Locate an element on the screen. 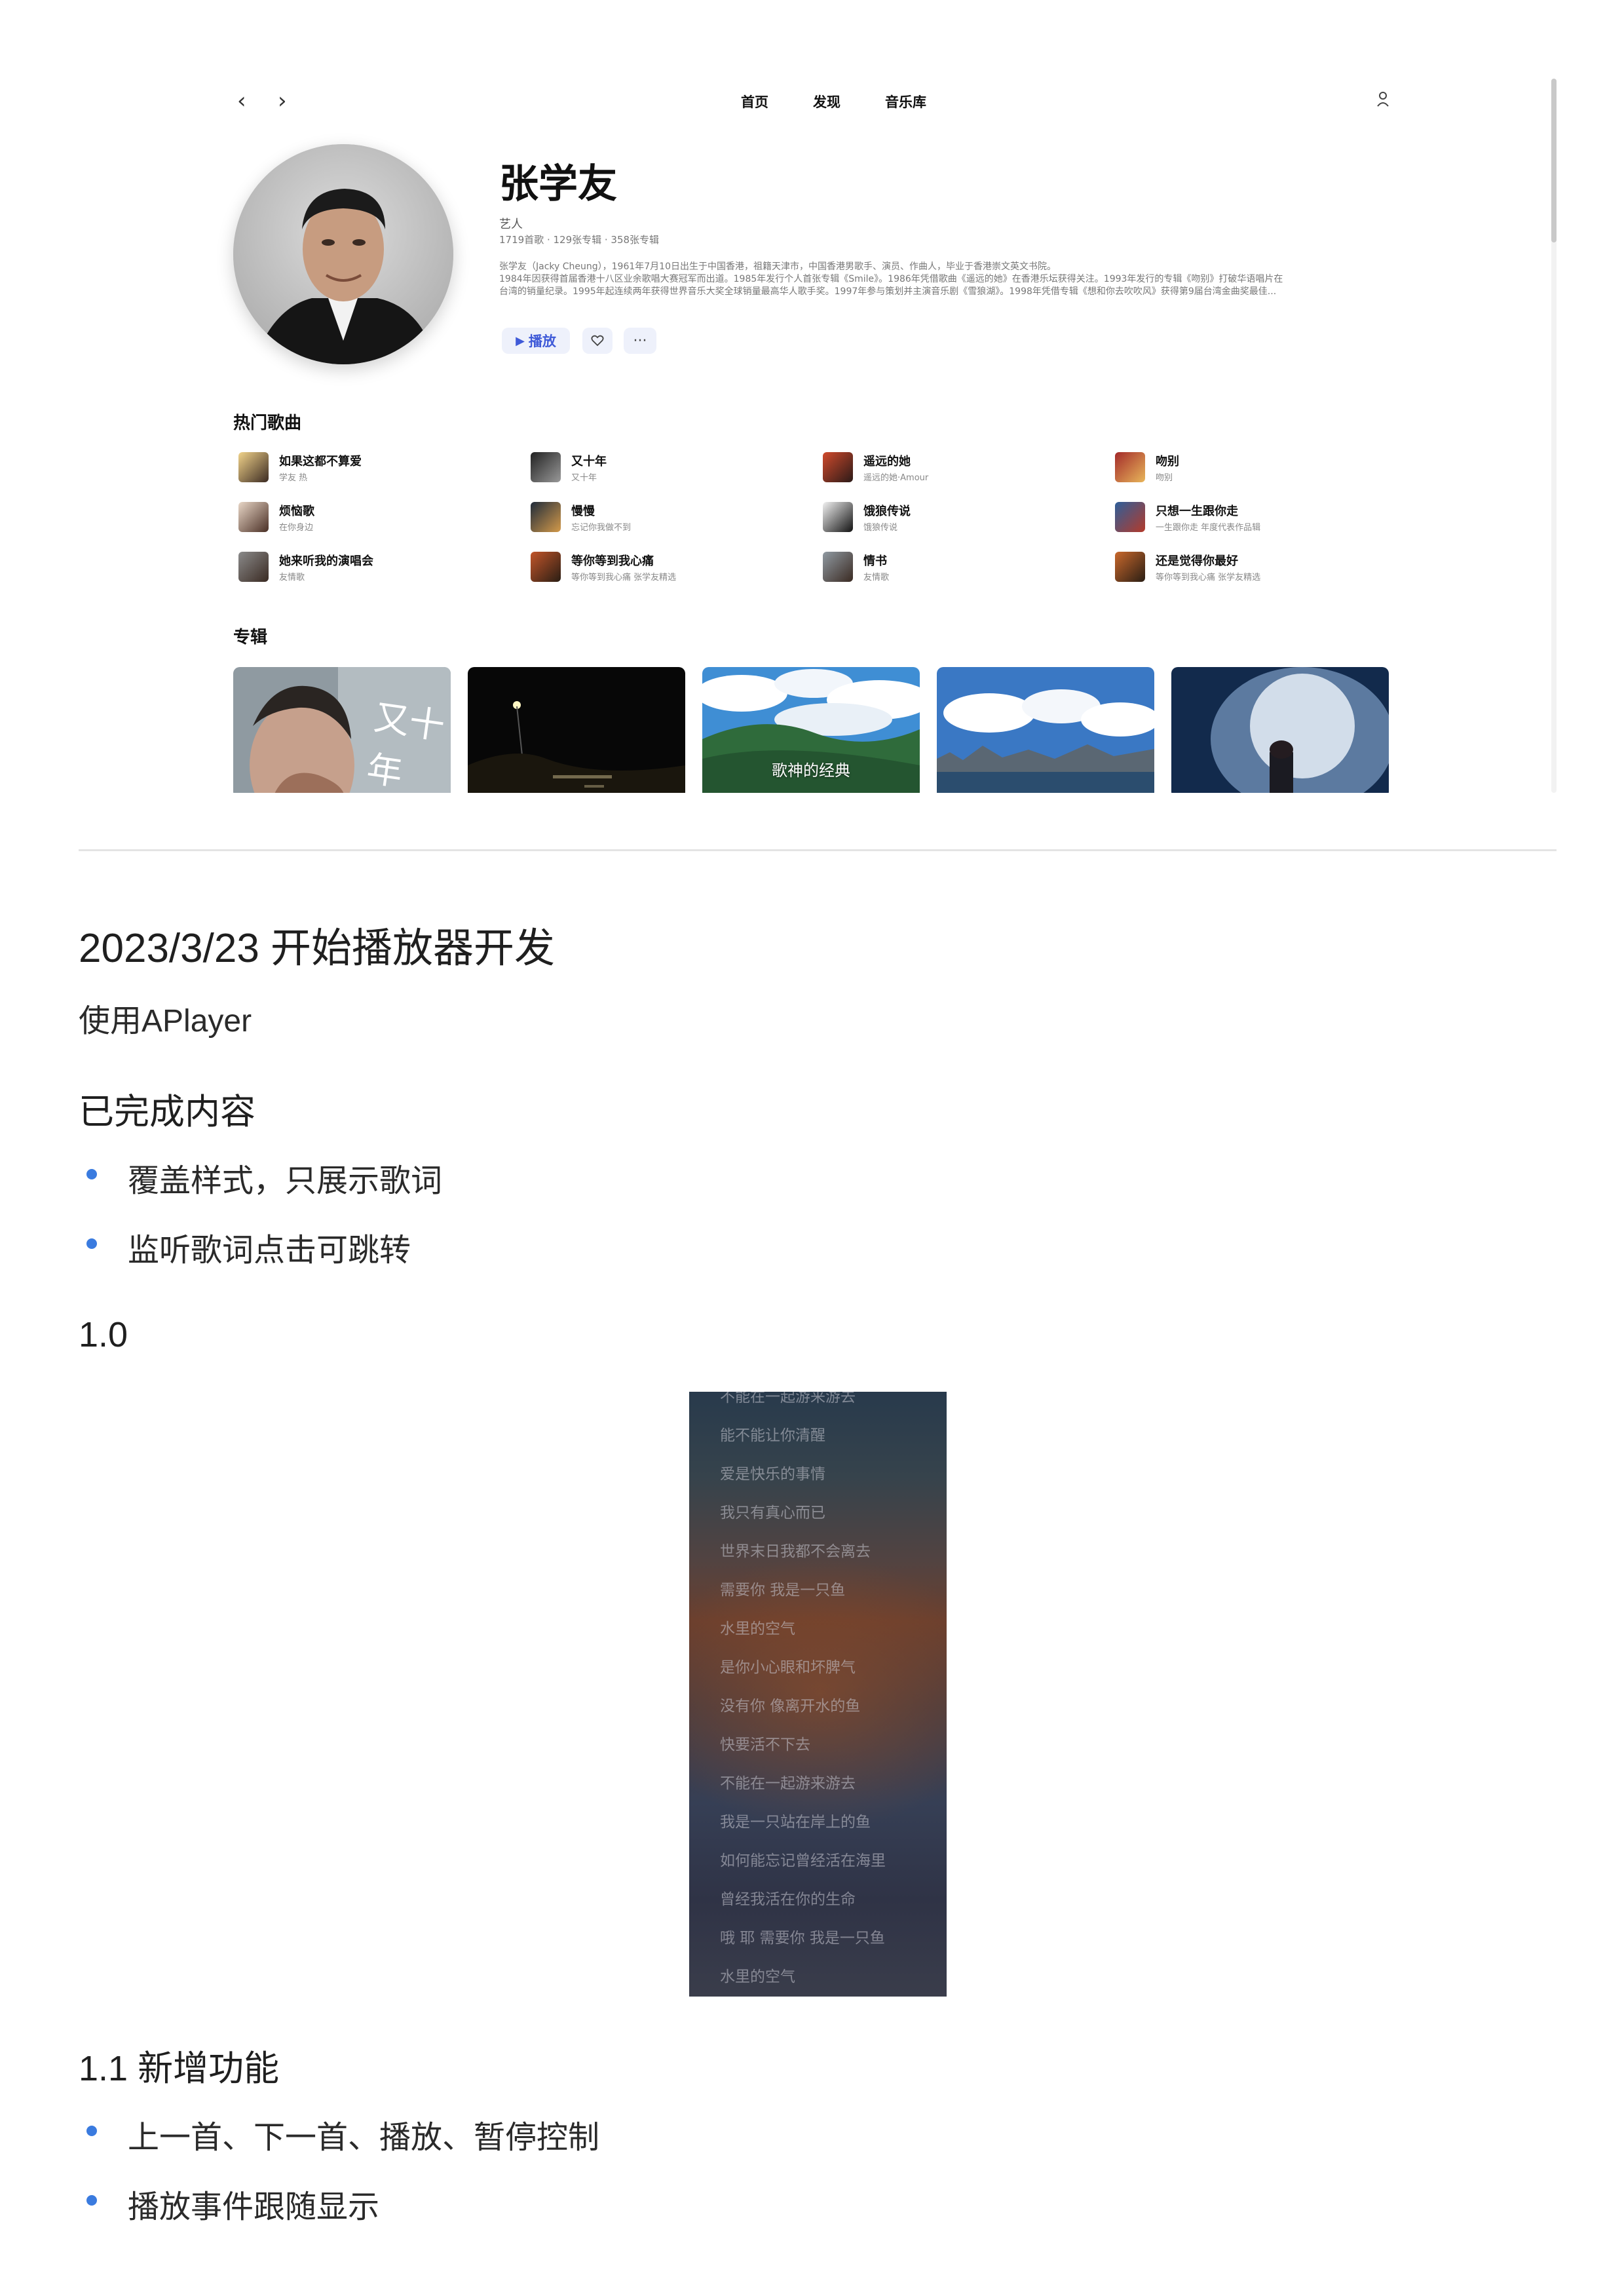 The width and height of the screenshot is (1624, 2296). lyric-line: 哦 耶 需要你 我是一只鱼 is located at coordinates (802, 1936).